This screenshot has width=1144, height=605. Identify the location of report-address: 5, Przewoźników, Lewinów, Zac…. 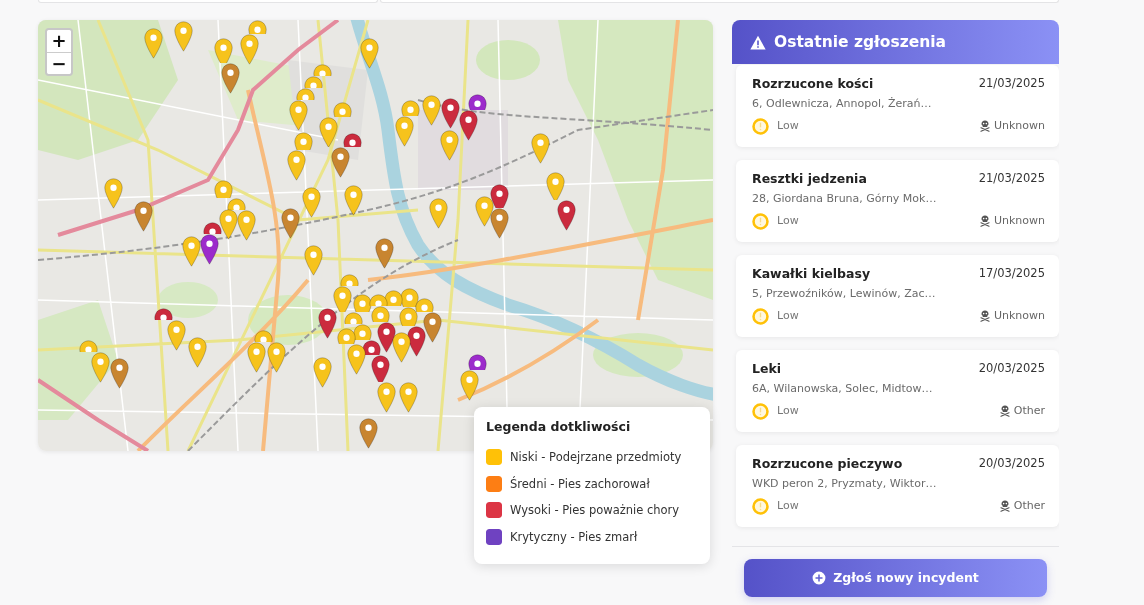
(844, 294).